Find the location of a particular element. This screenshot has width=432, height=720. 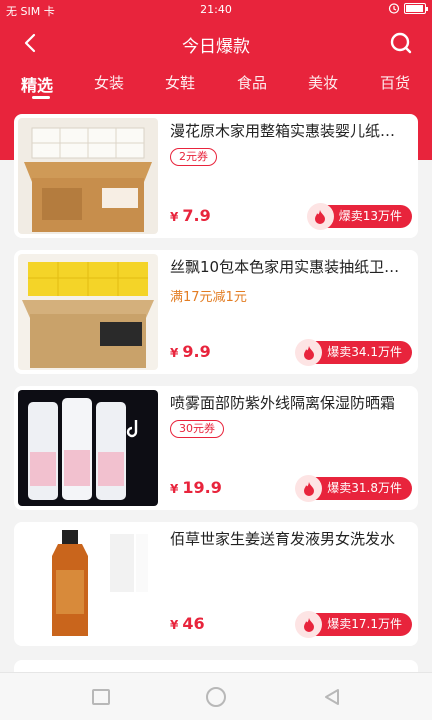

sales-badge: 爆卖17.1万件 is located at coordinates (353, 624).